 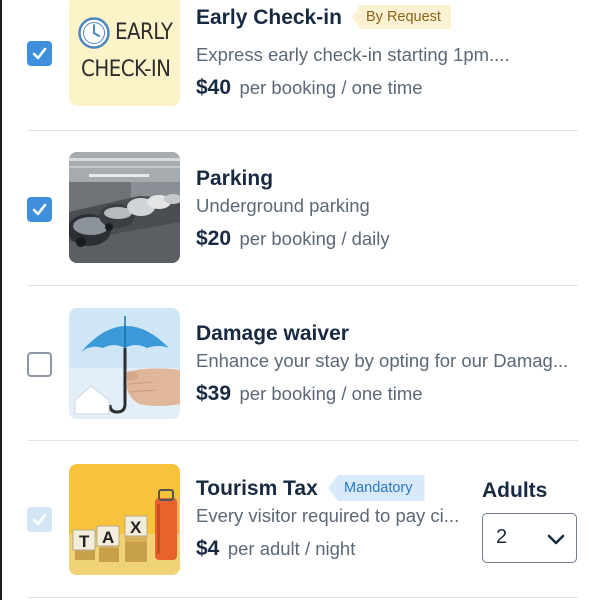 What do you see at coordinates (214, 87) in the screenshot?
I see `price-amount: $40` at bounding box center [214, 87].